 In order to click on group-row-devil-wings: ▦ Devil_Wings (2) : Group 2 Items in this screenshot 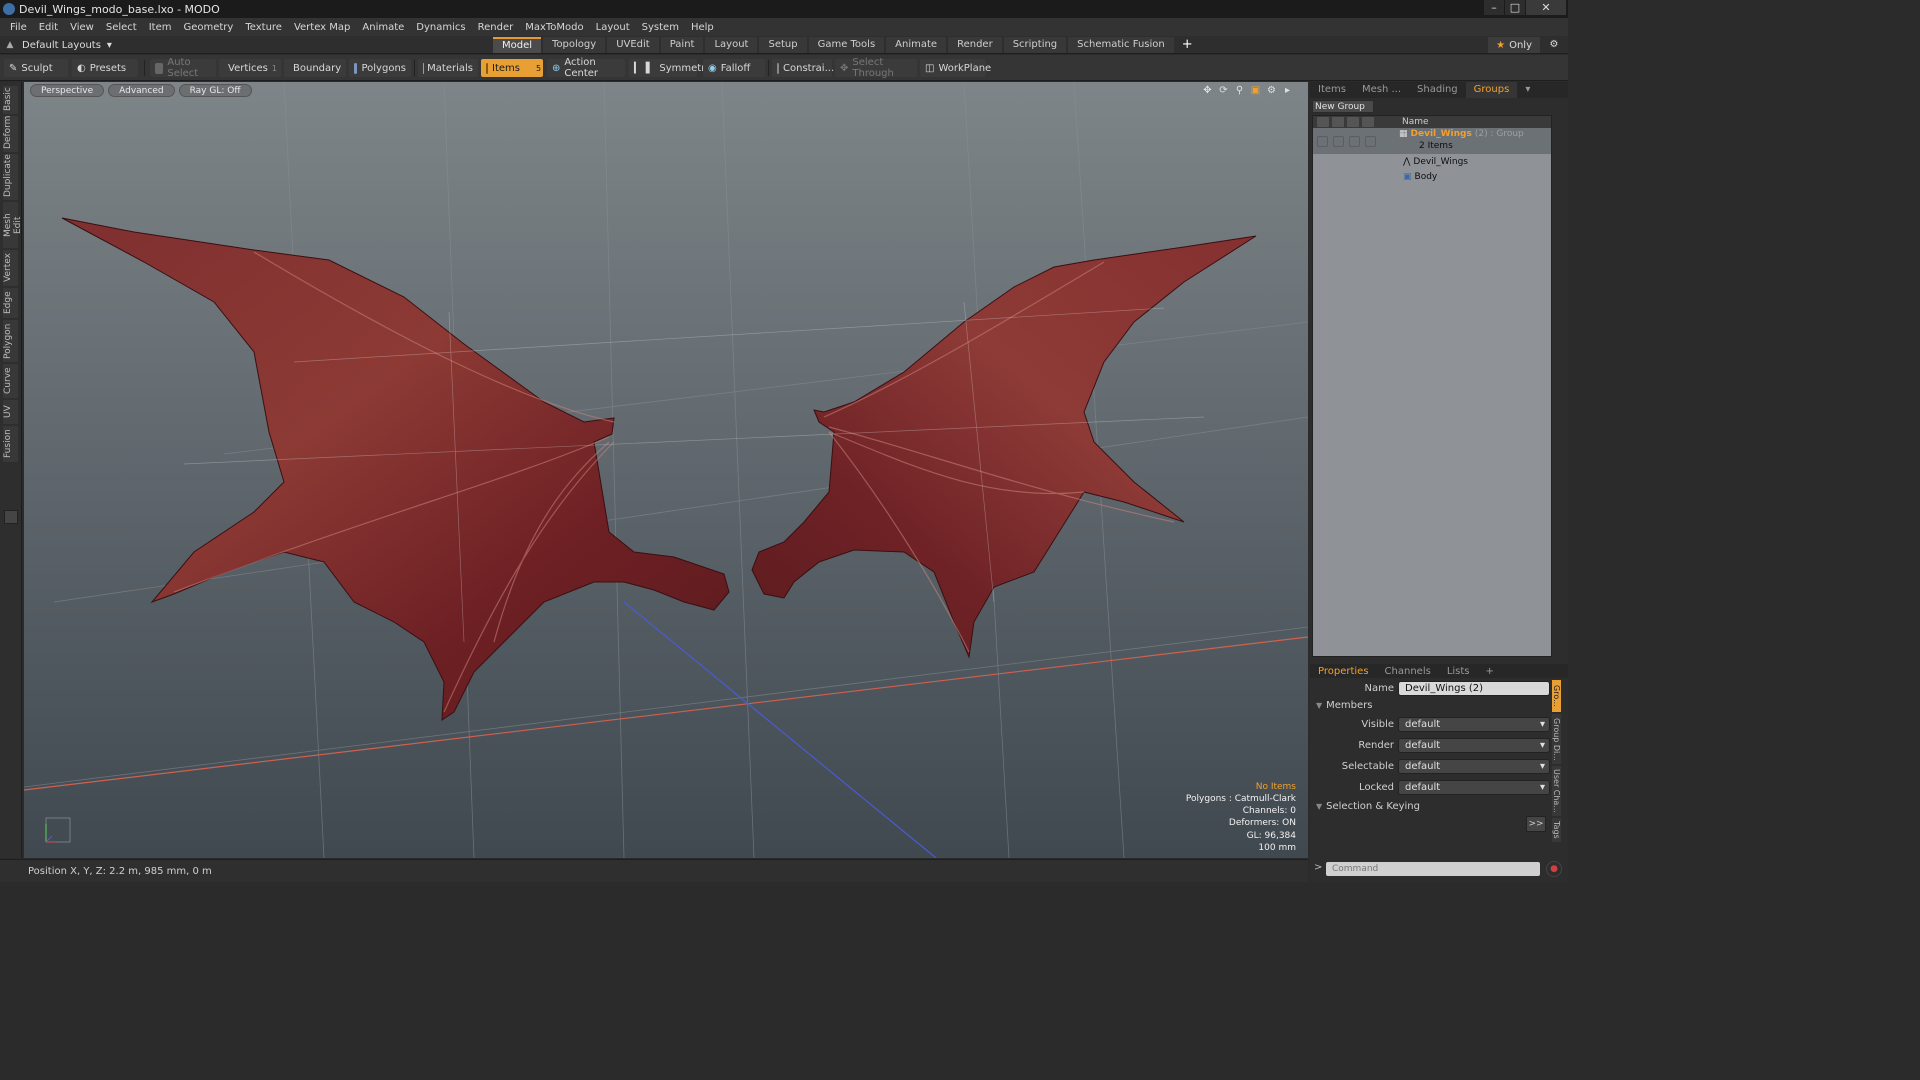, I will do `click(1432, 141)`.